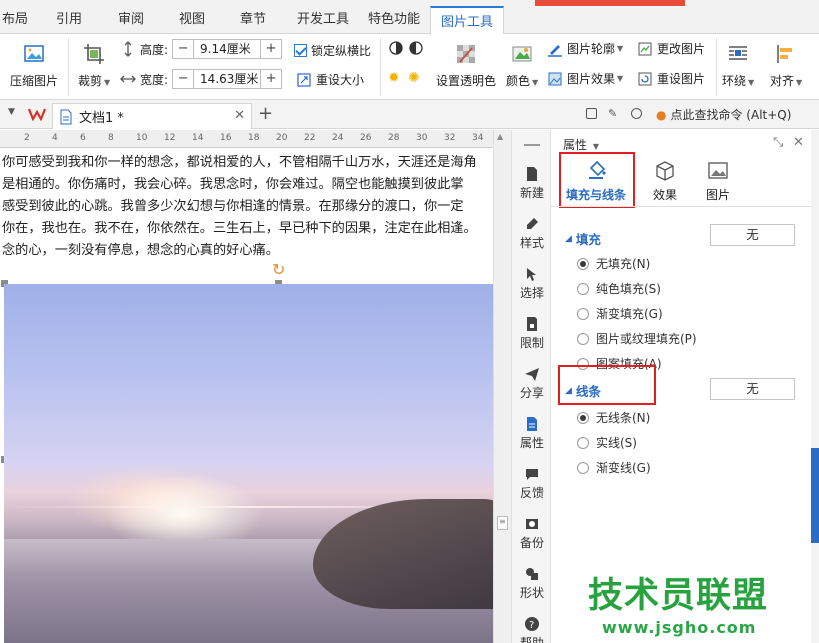 The height and width of the screenshot is (643, 819). What do you see at coordinates (583, 238) in the screenshot?
I see `fill-section-header: ◢ 填充` at bounding box center [583, 238].